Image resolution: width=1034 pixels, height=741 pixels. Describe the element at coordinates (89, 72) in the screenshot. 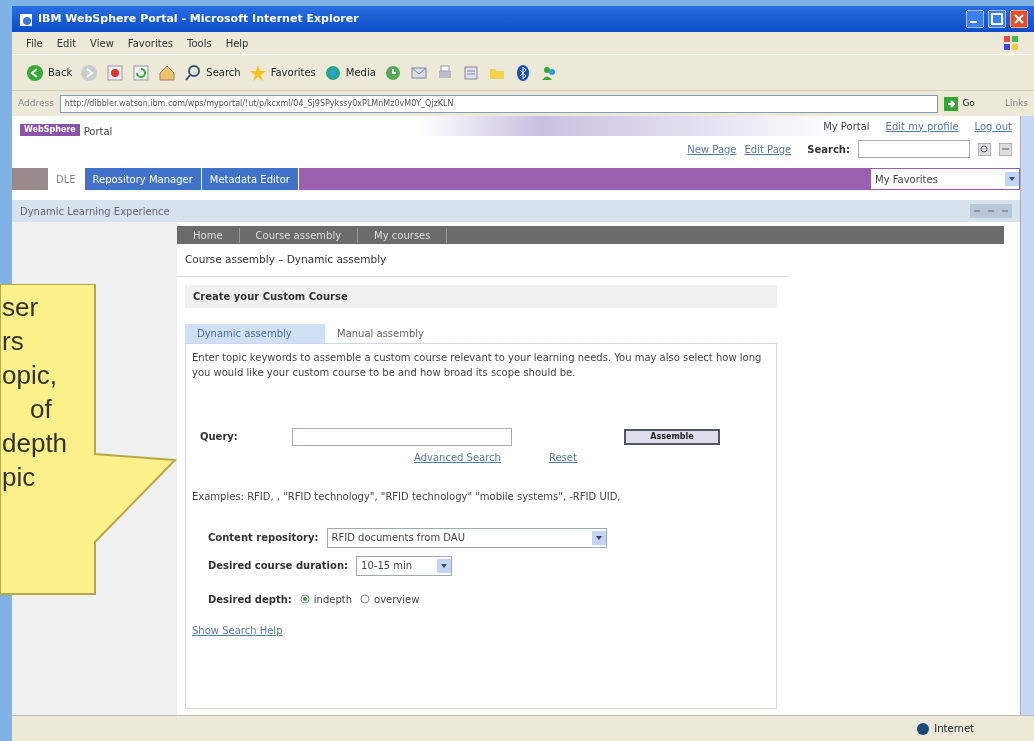

I see `forward-icon` at that location.